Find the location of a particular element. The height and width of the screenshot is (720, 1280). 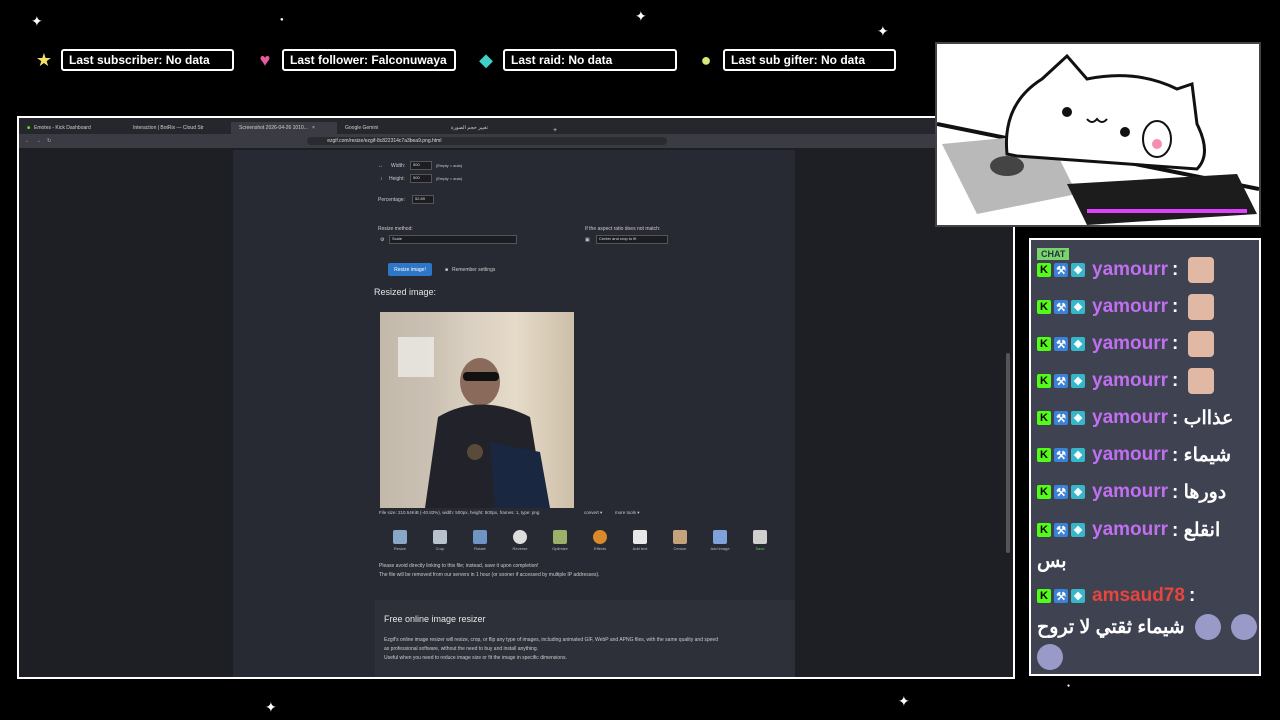

kick-icon: ■ is located at coordinates (29, 128).